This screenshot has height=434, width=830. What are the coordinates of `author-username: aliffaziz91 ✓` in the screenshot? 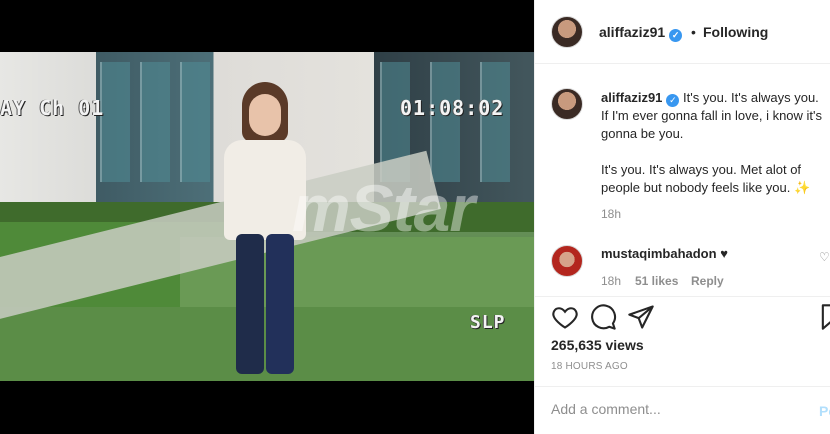 It's located at (641, 33).